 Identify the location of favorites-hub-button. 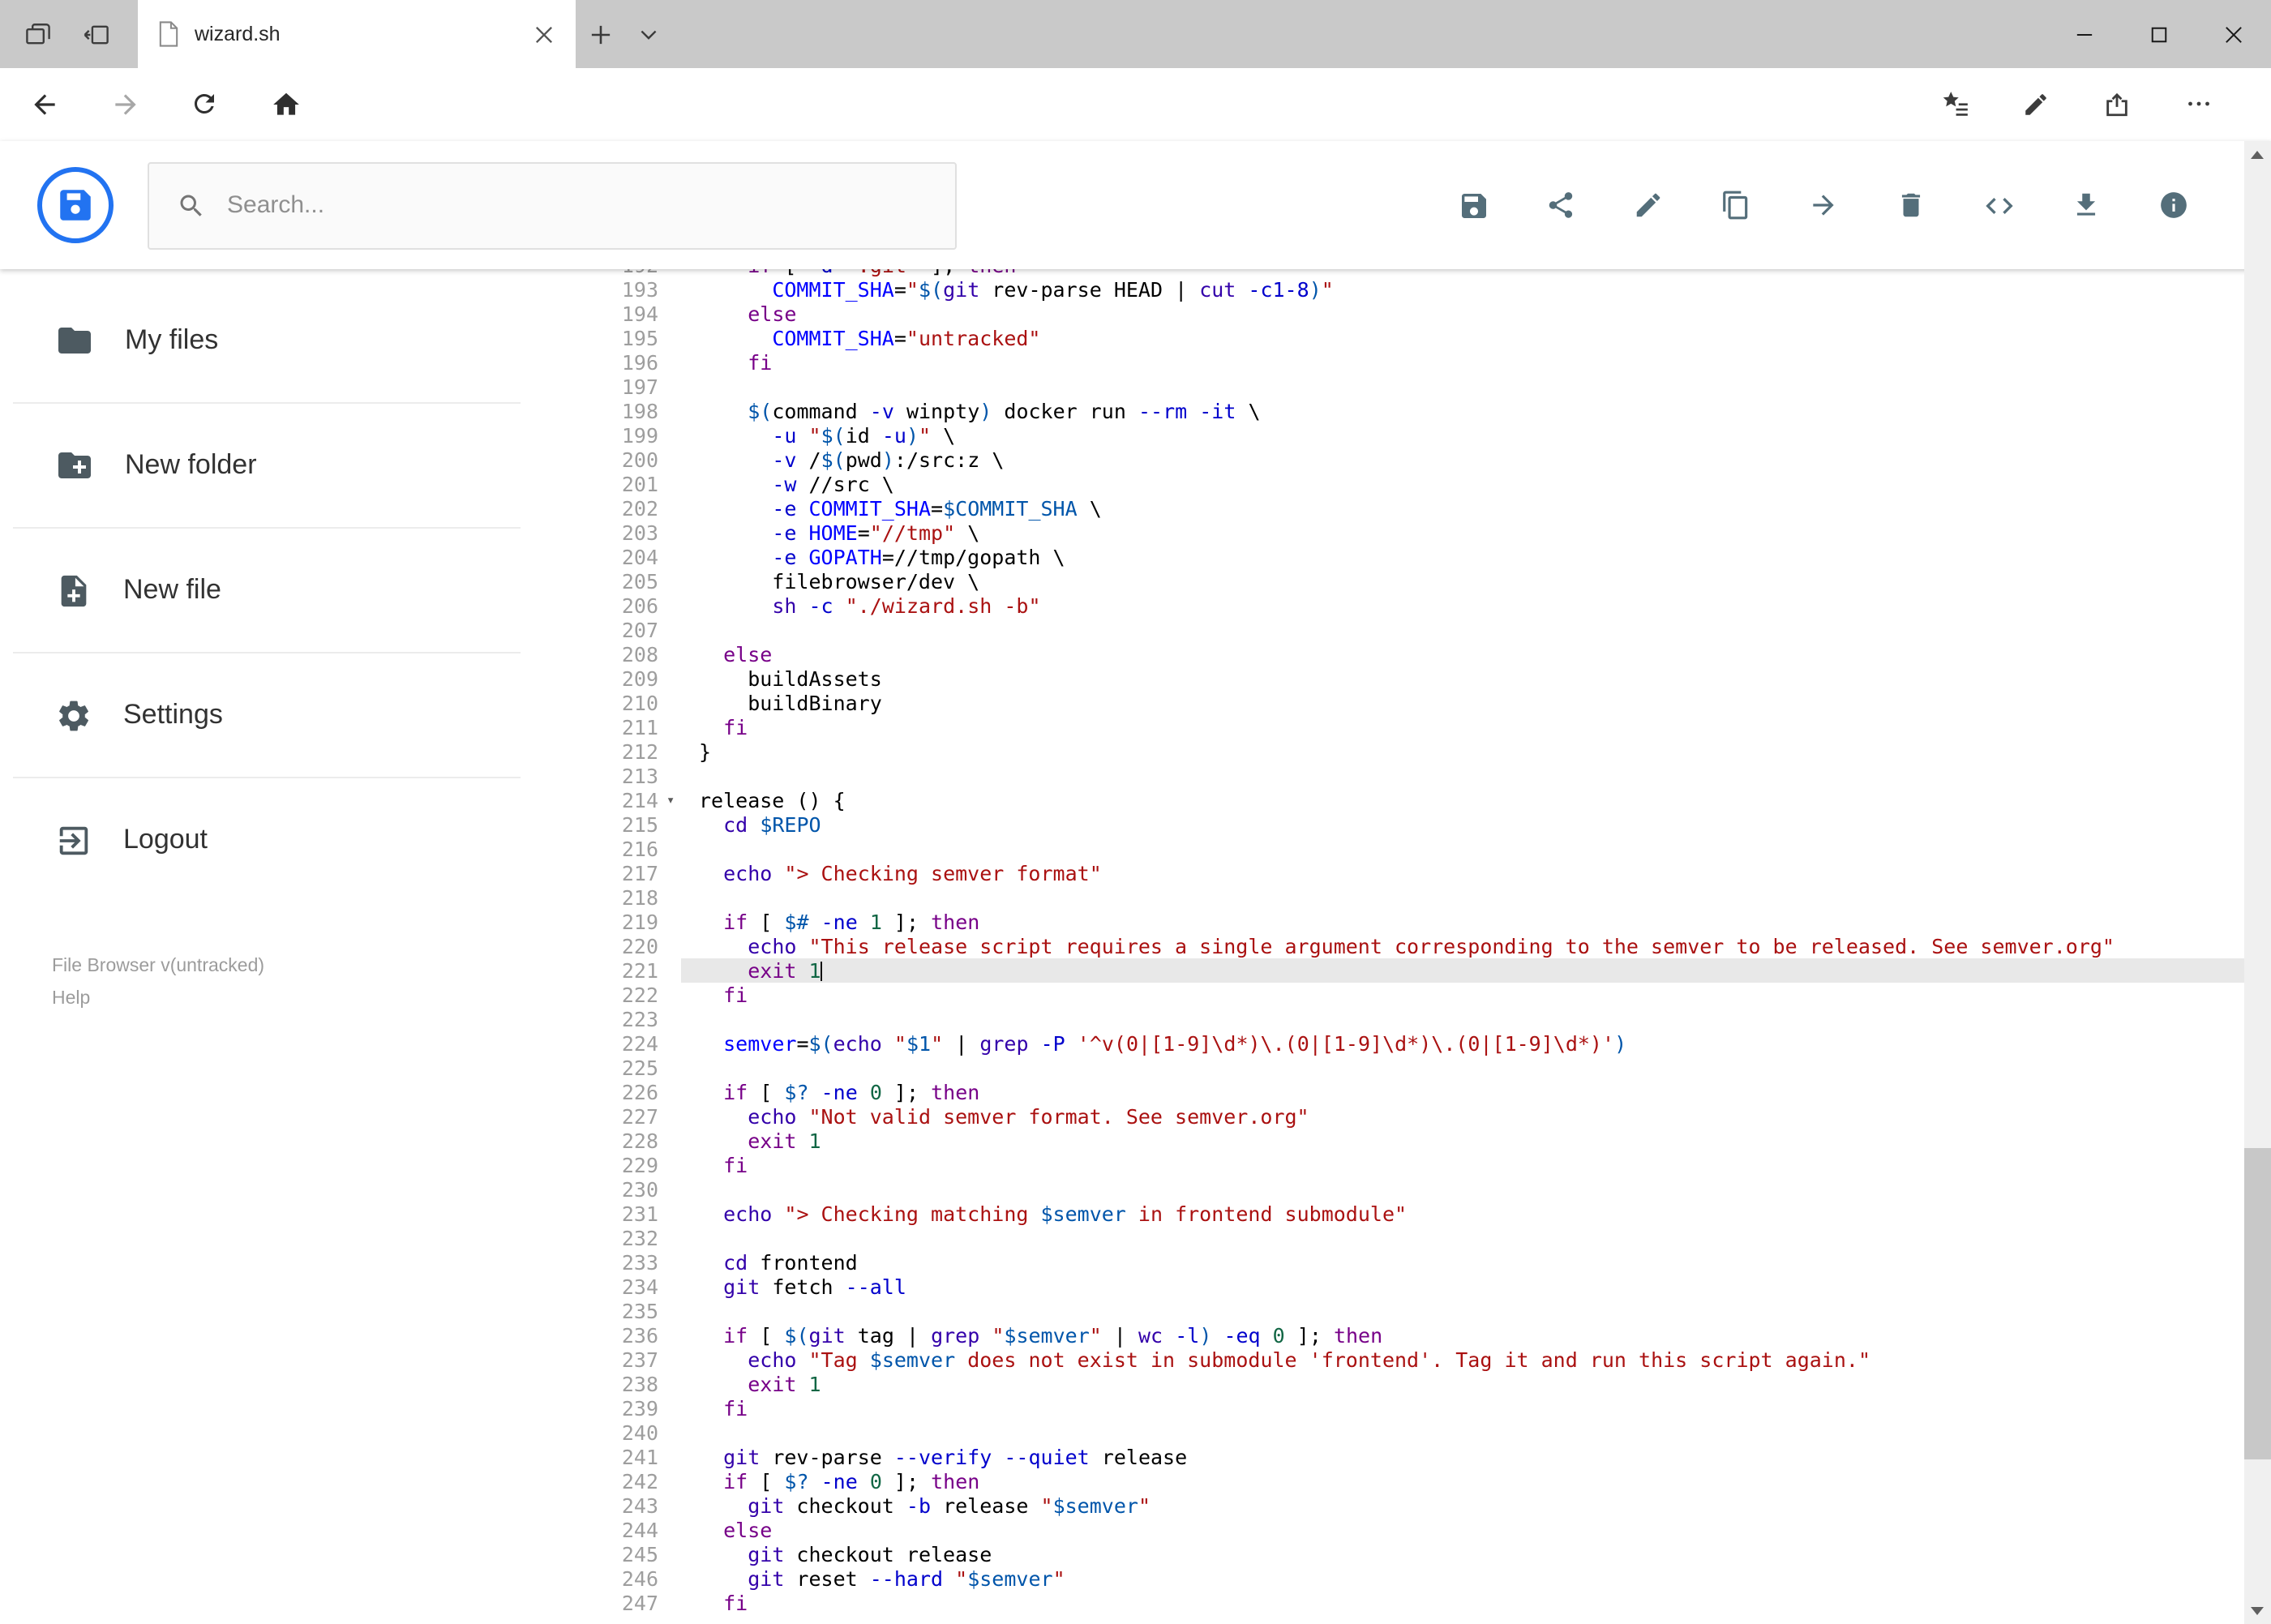
(1955, 104).